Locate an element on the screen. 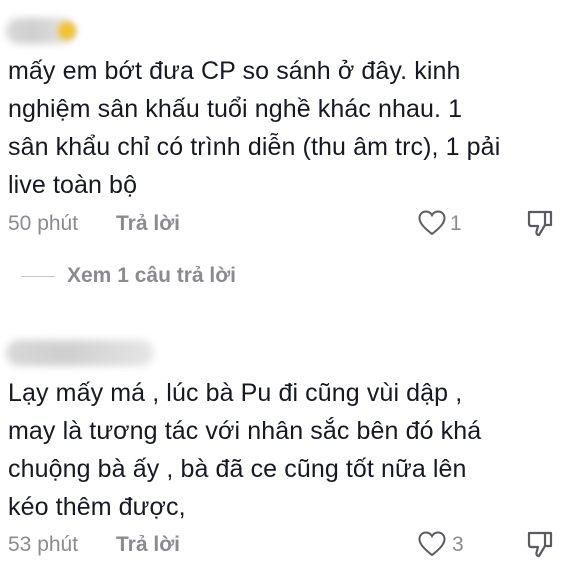  like-count: 3 is located at coordinates (458, 544).